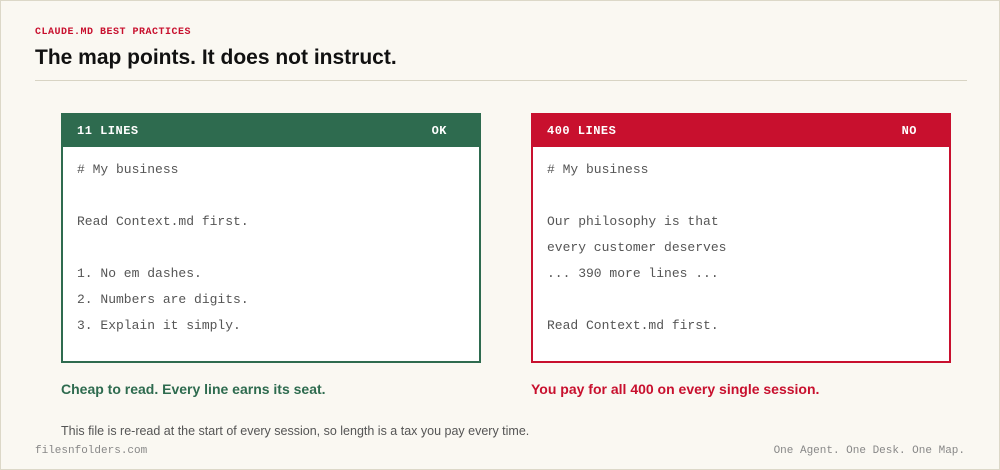 Image resolution: width=1000 pixels, height=470 pixels. Describe the element at coordinates (582, 131) in the screenshot. I see `bad-panel-label: 400 LINES` at that location.